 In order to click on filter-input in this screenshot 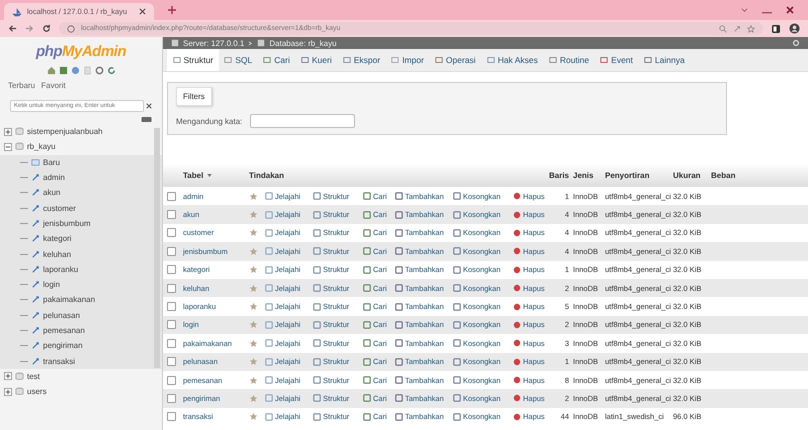, I will do `click(303, 121)`.